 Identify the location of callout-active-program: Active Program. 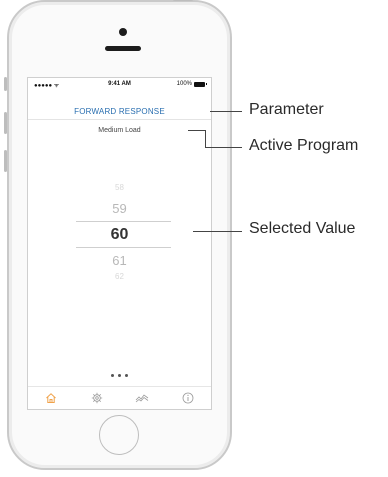
(304, 145).